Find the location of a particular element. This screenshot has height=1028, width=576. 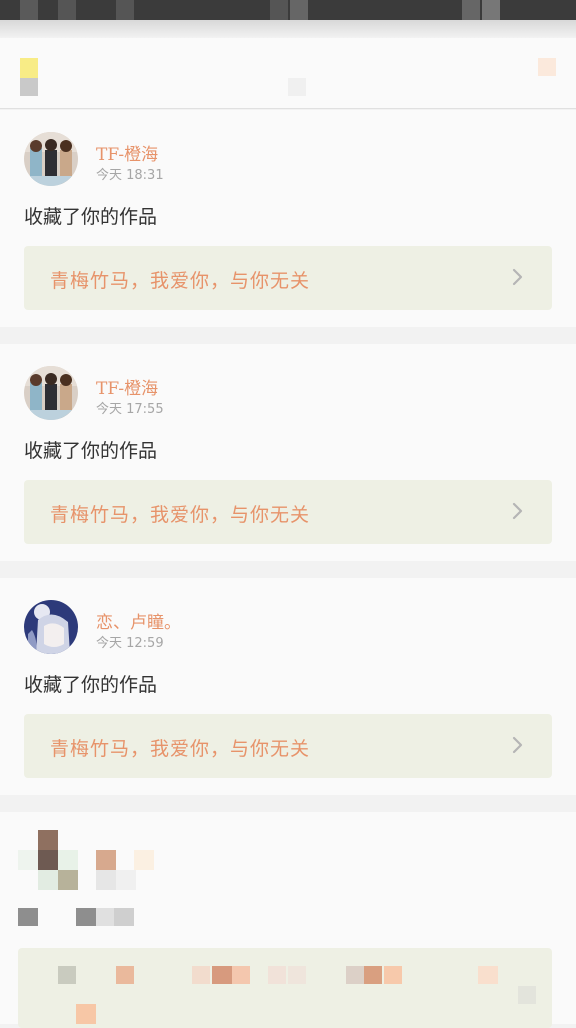

timestamp: 今天 18:31 is located at coordinates (130, 175).